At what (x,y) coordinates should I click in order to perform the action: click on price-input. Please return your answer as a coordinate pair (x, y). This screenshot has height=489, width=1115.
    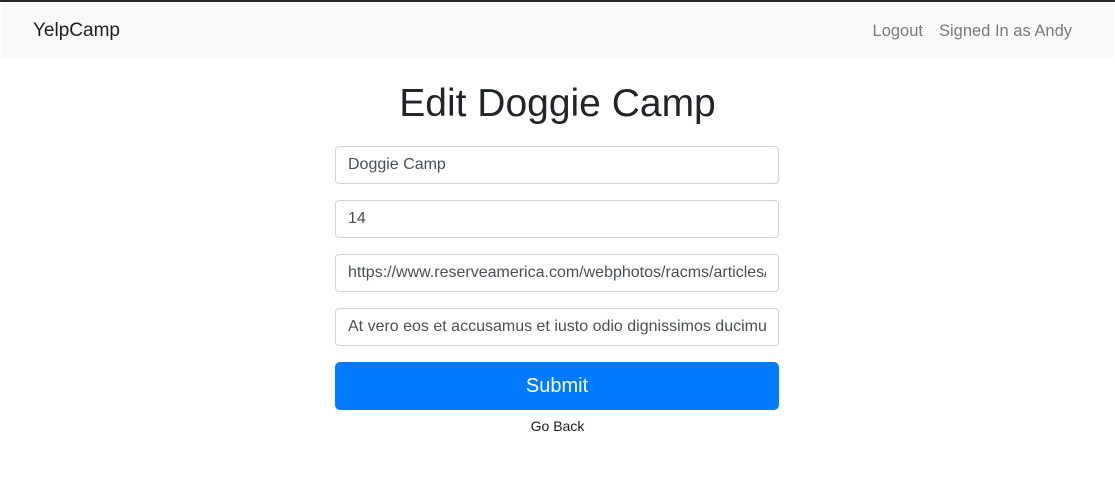
    Looking at the image, I should click on (557, 219).